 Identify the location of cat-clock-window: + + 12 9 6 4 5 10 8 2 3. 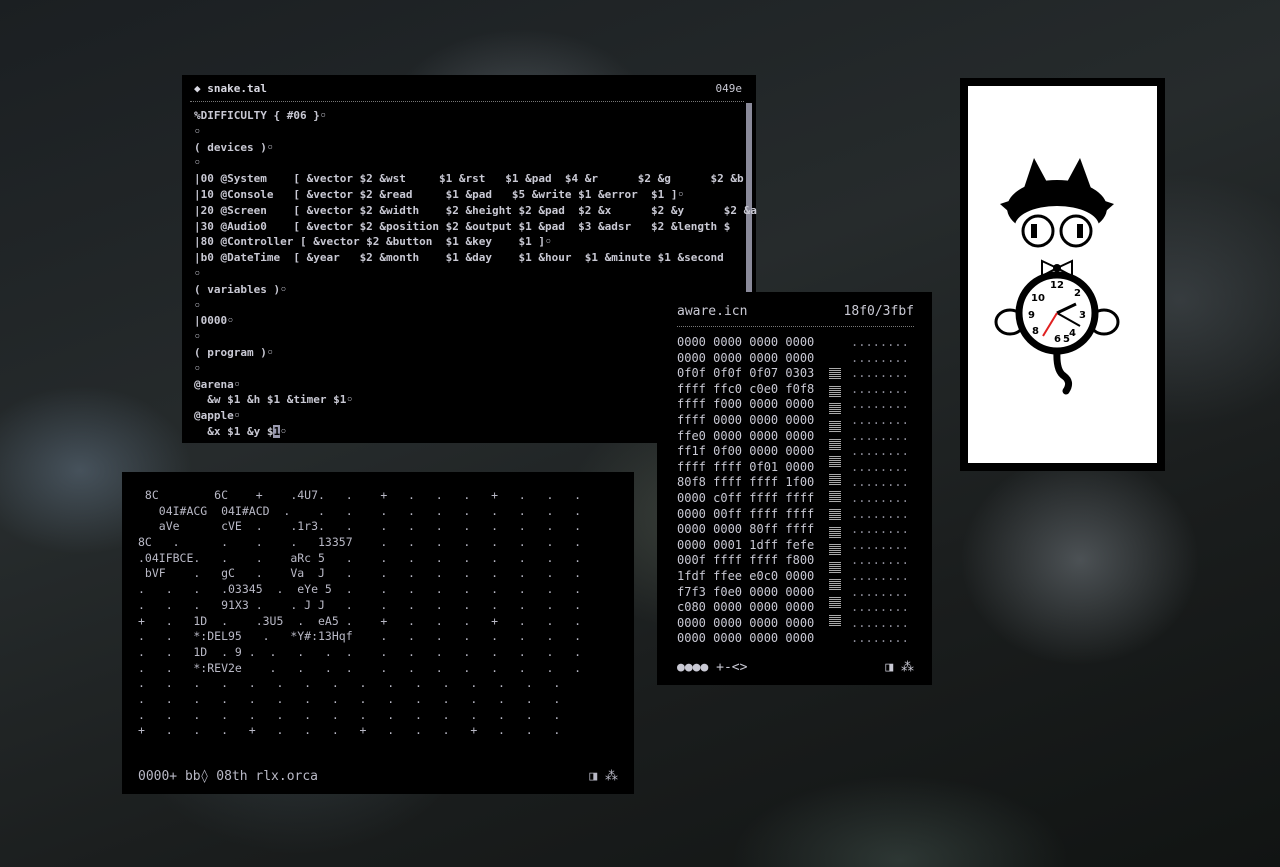
(1062, 274).